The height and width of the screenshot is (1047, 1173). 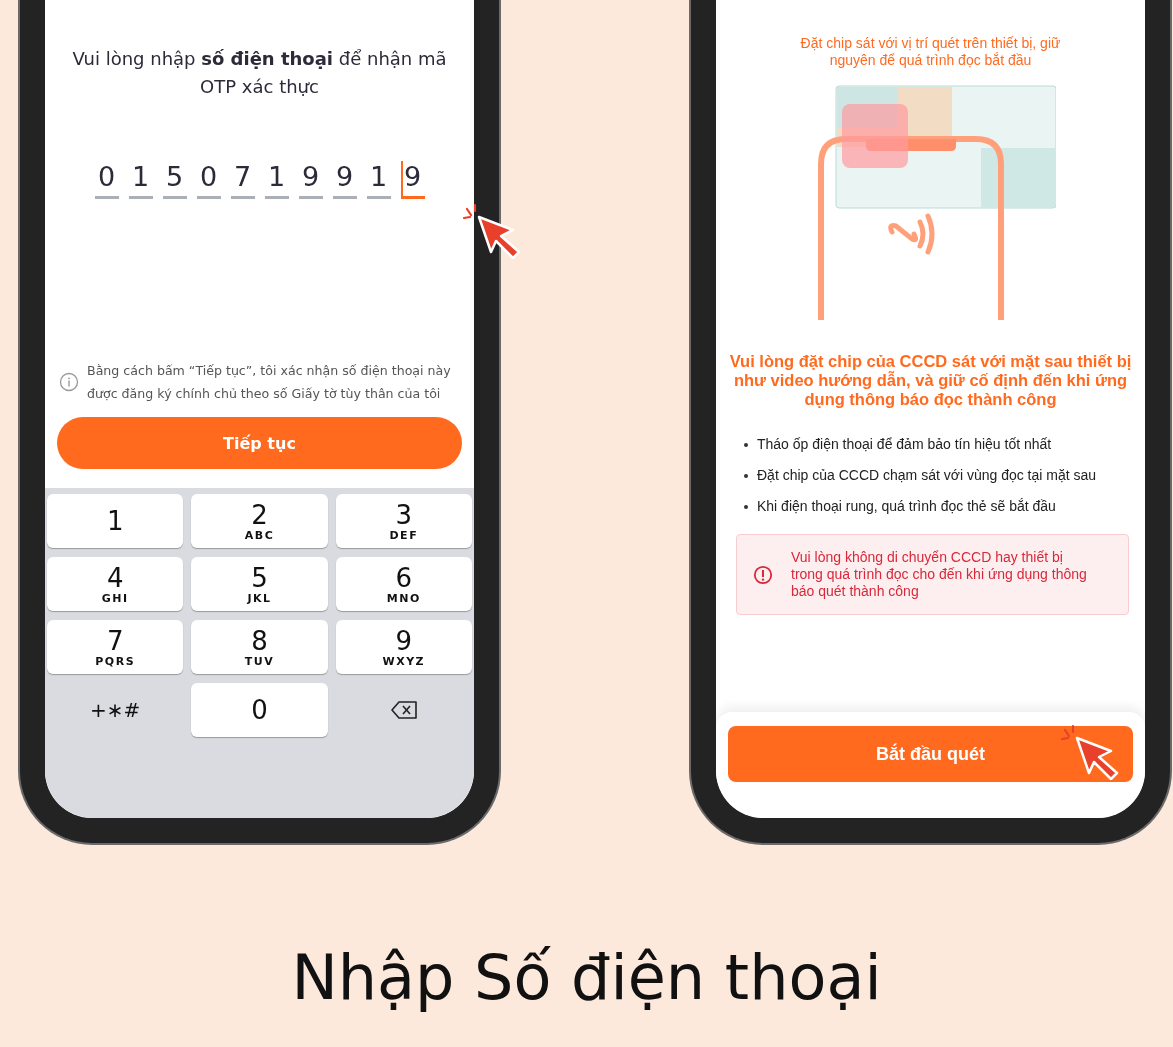 I want to click on backspace-icon, so click(x=403, y=710).